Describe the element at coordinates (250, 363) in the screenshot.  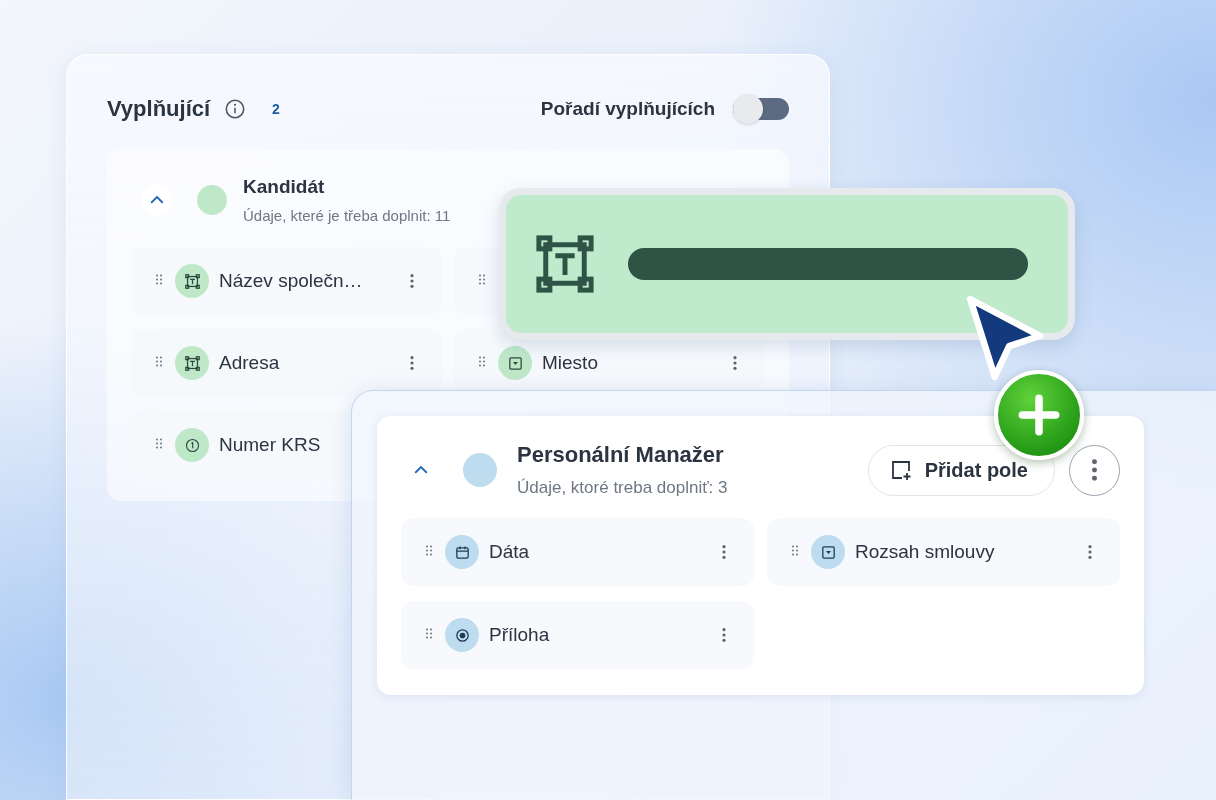
I see `field-label: Adresa` at that location.